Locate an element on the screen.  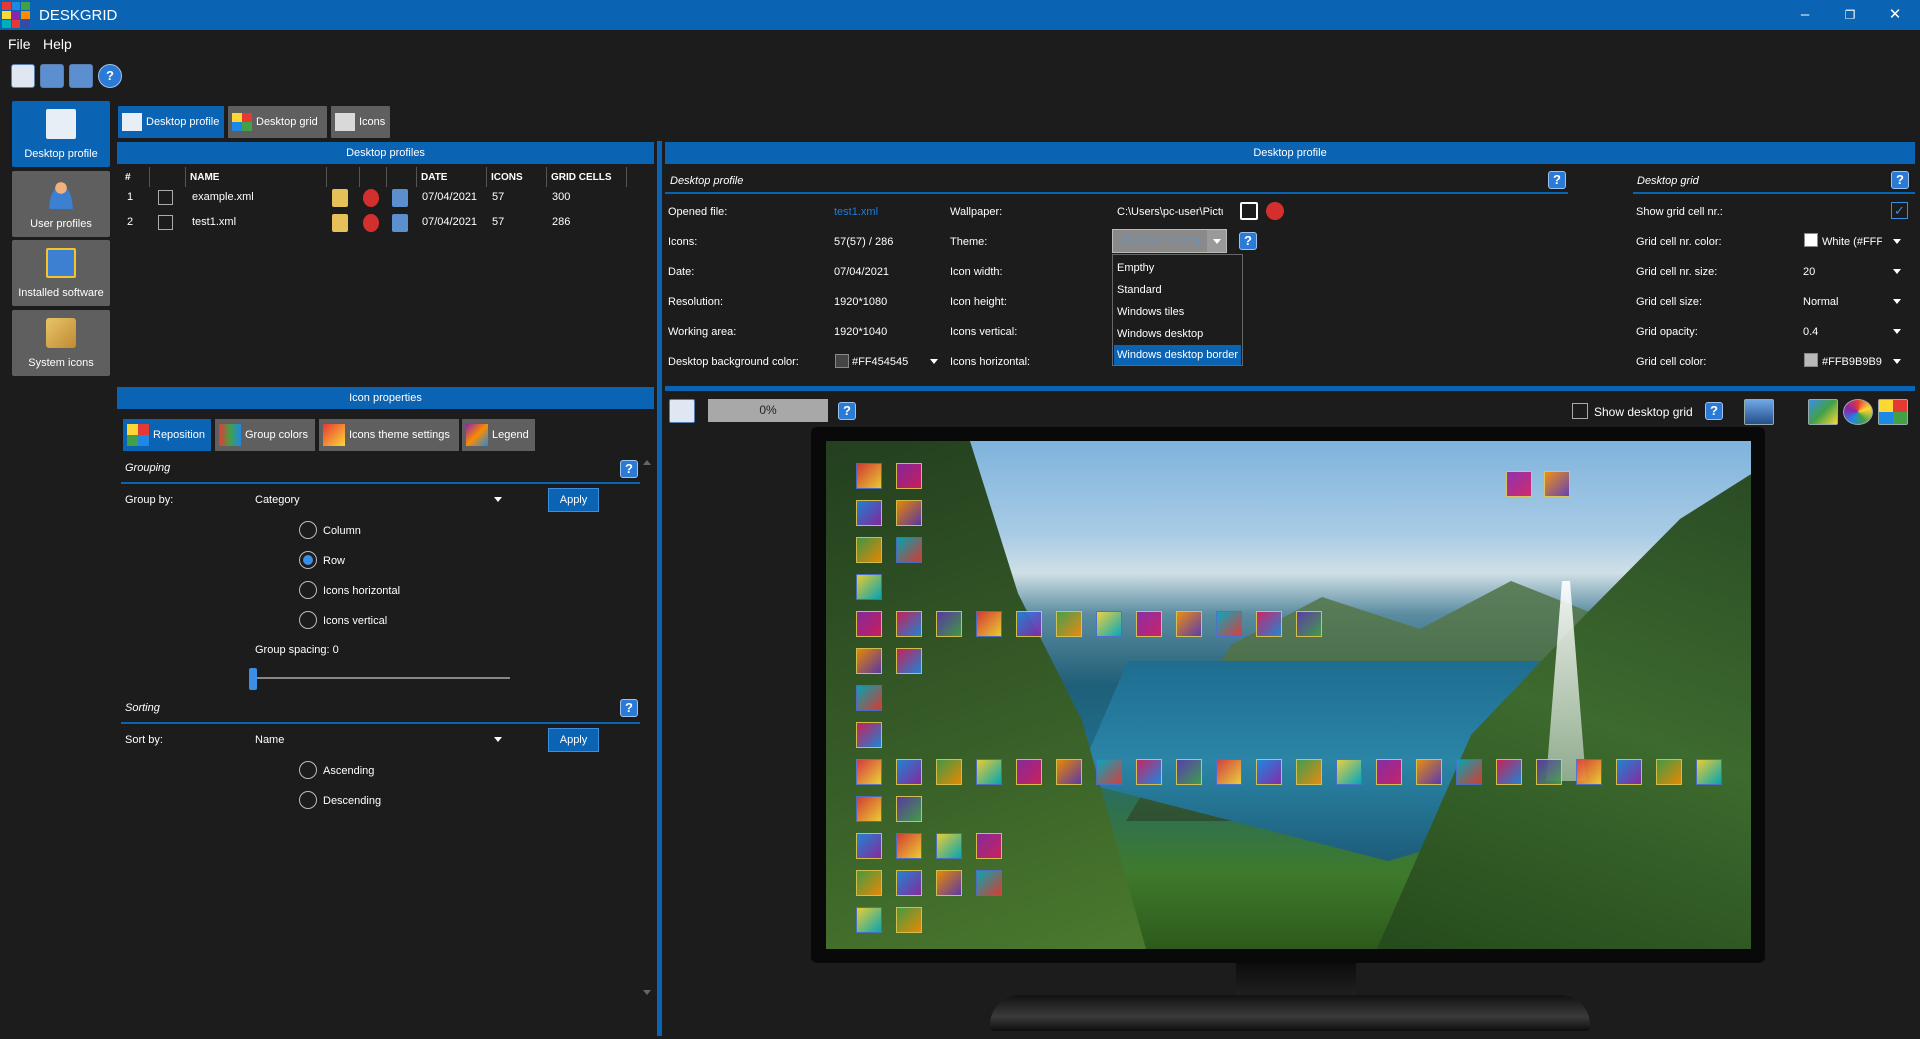
radio-row is located at coordinates (308, 560).